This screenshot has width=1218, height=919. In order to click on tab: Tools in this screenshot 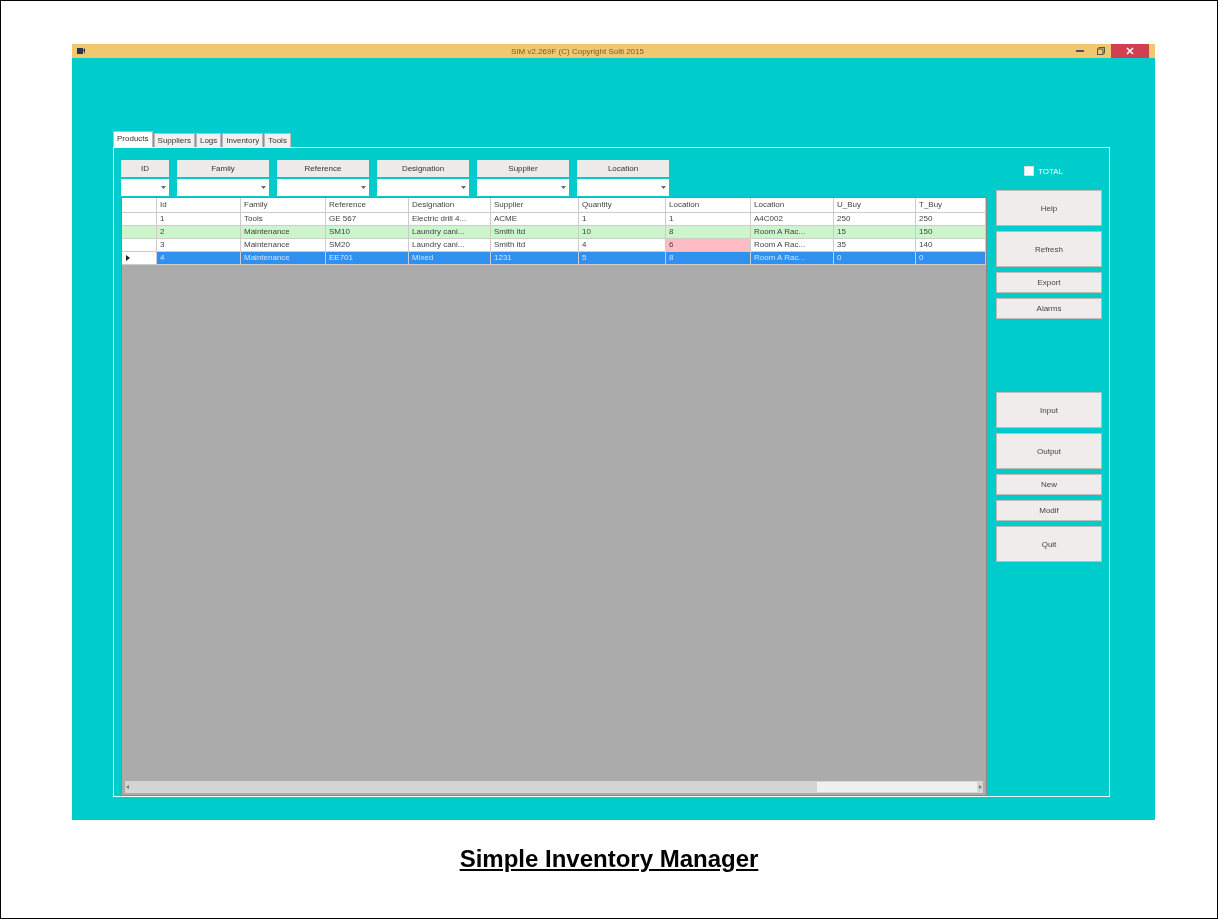, I will do `click(277, 140)`.